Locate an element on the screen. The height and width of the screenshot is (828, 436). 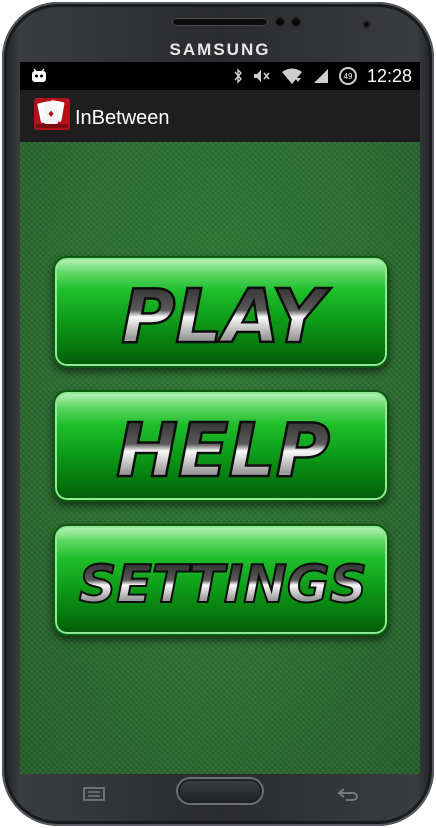
battery-icon: 49 is located at coordinates (347, 76).